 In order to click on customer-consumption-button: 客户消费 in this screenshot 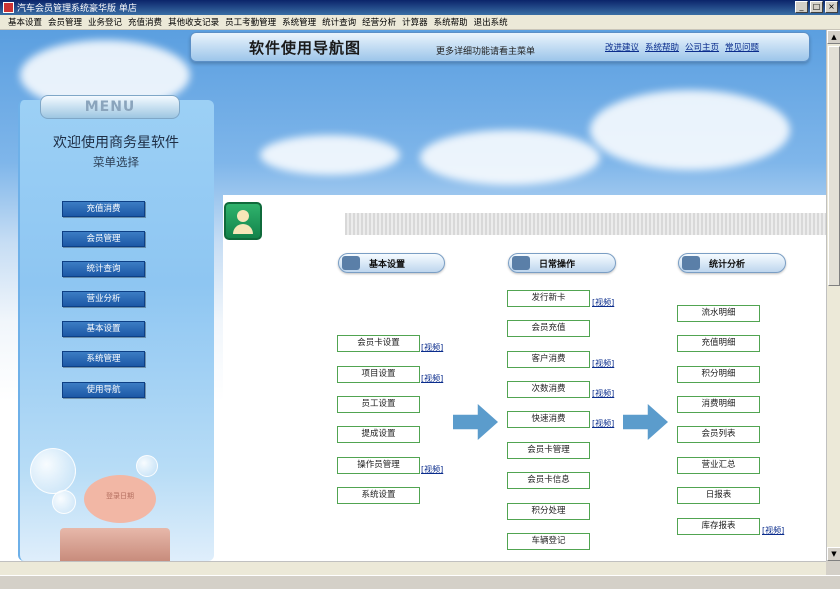, I will do `click(548, 359)`.